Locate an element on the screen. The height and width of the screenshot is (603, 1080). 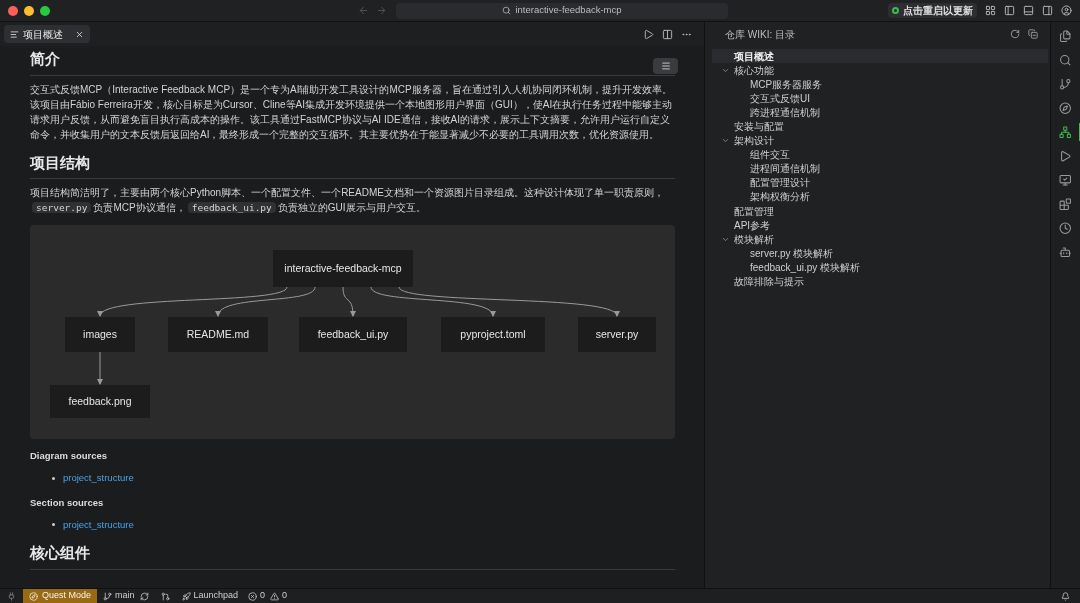
wiki-tree-item: 配置管理 is located at coordinates (880, 211).